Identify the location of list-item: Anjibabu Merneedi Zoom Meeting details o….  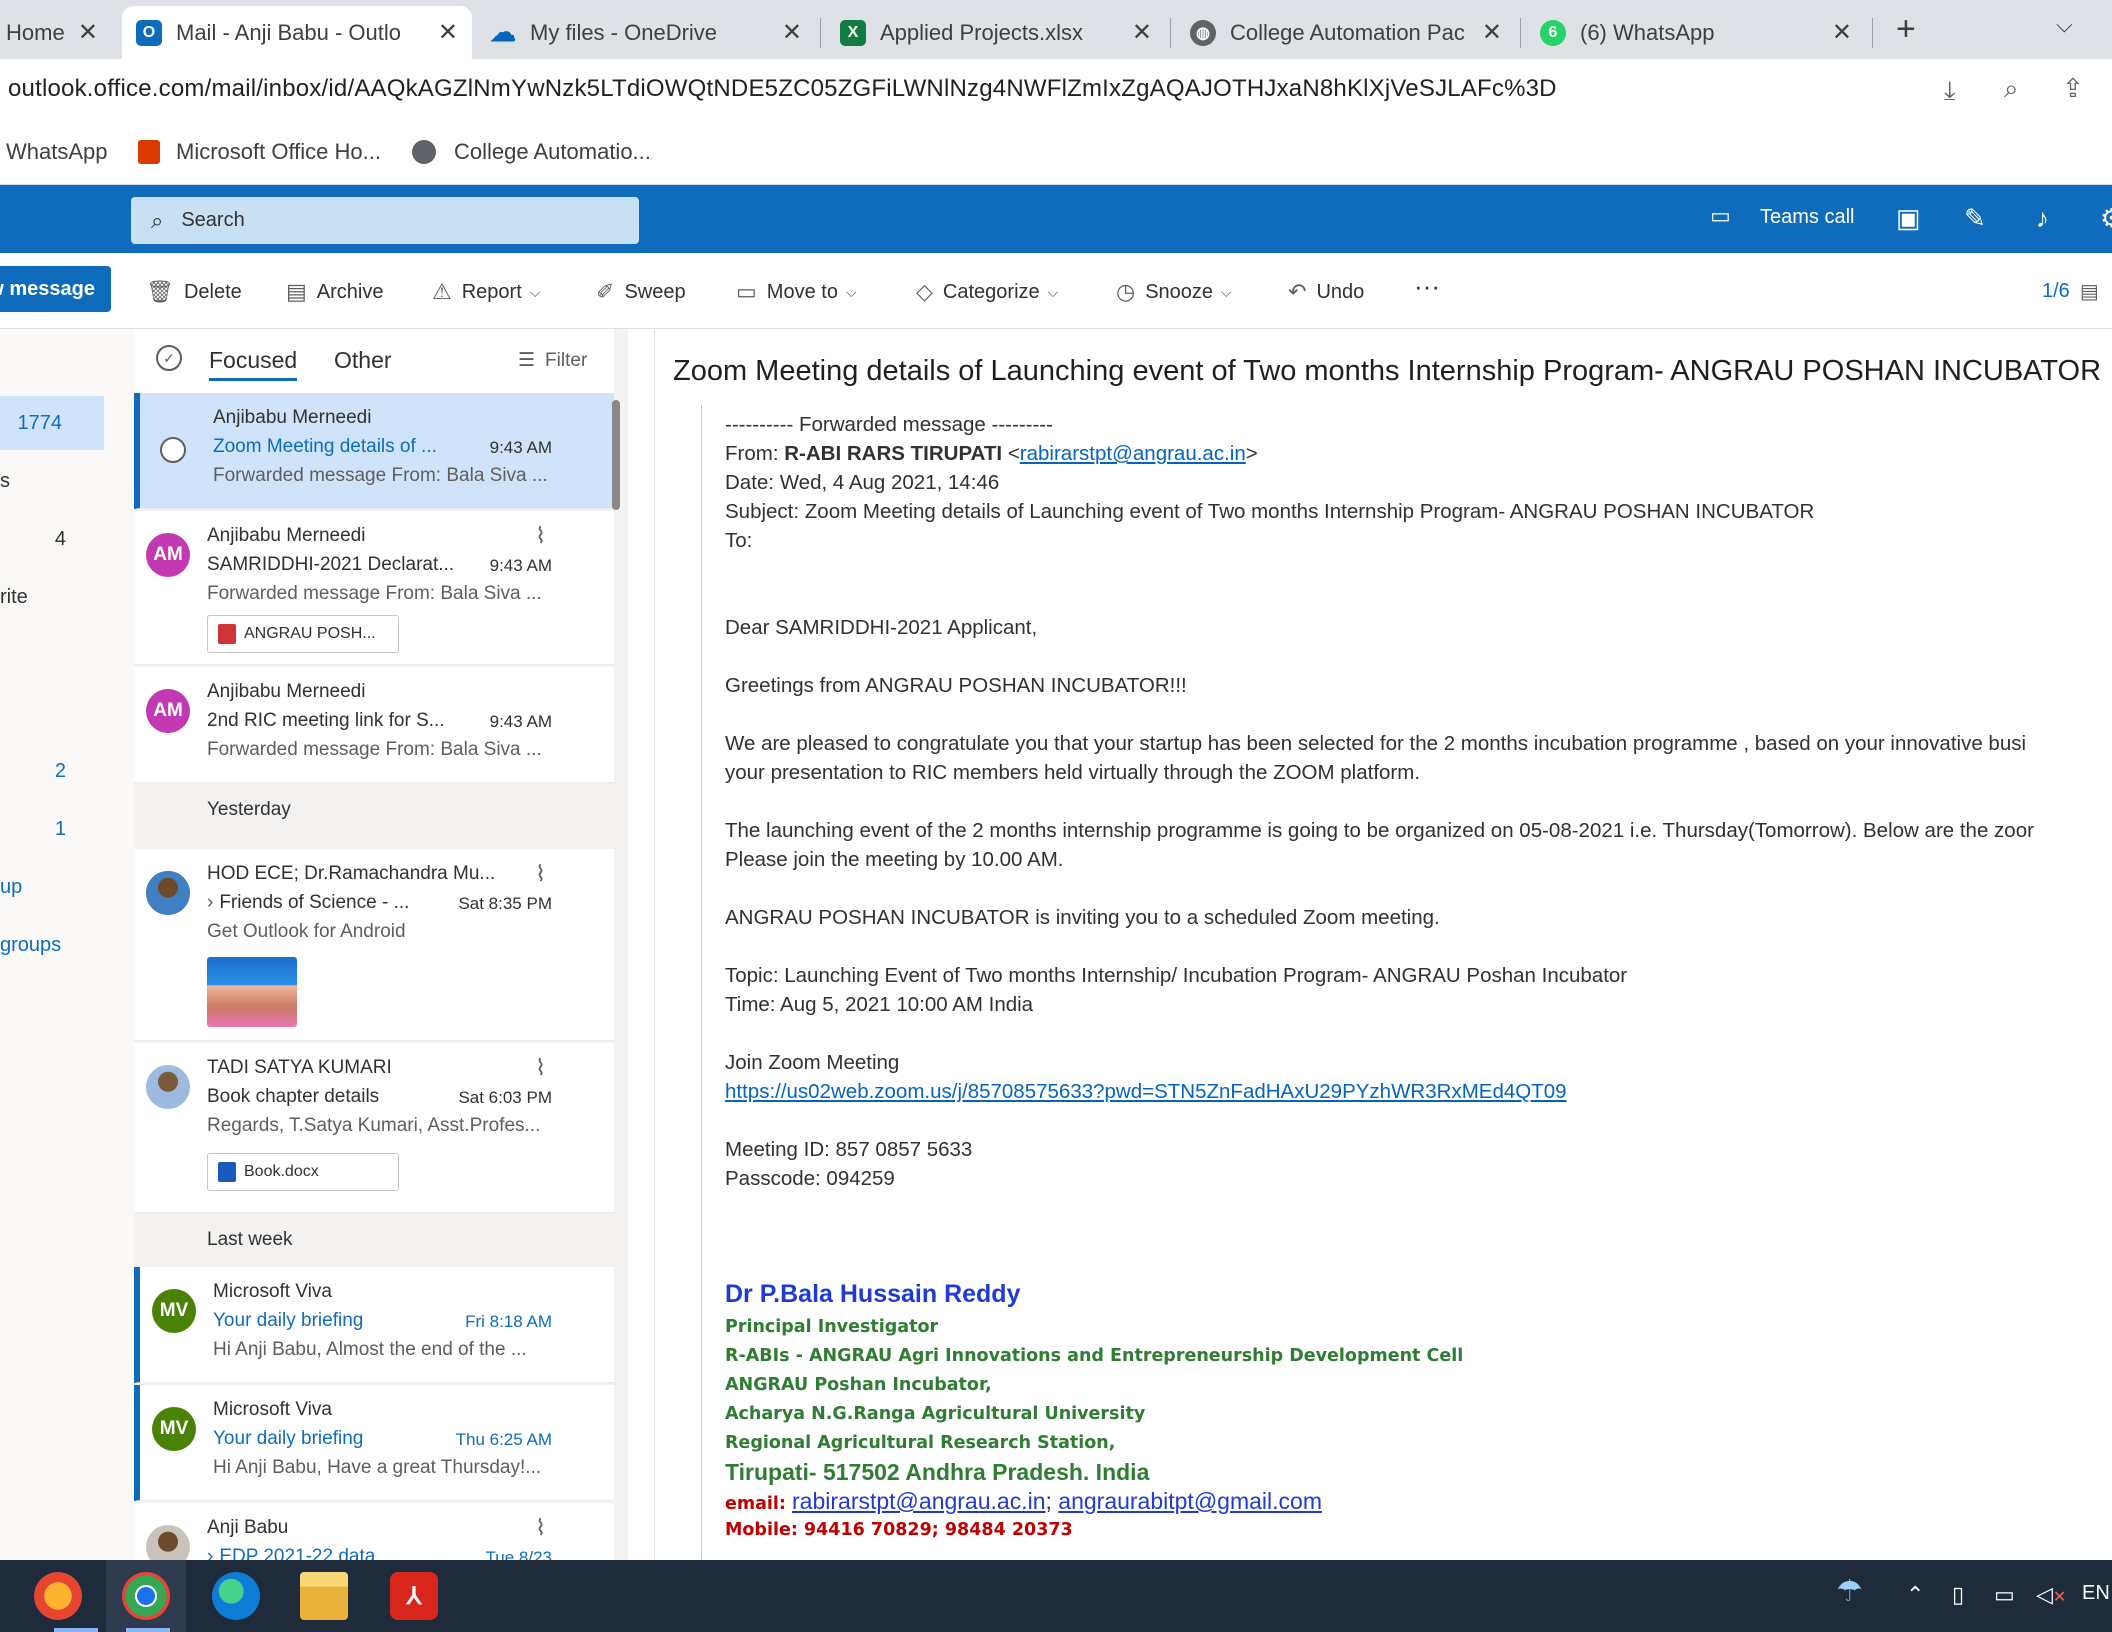
(374, 451).